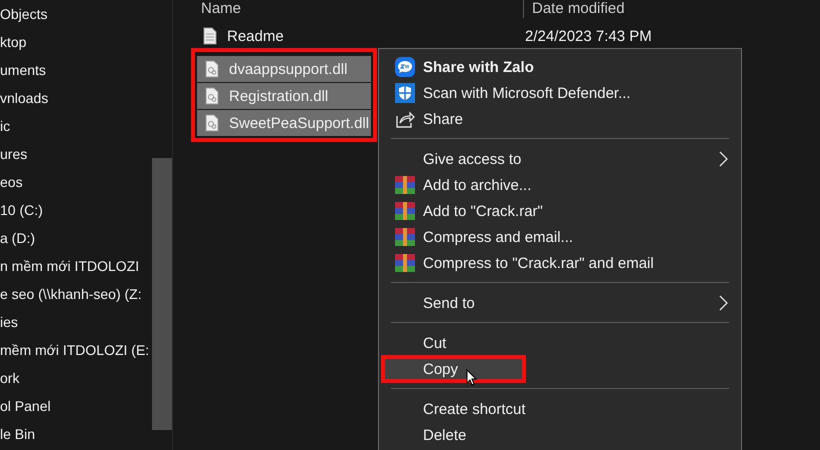  I want to click on chat-bubble-icon, so click(405, 67).